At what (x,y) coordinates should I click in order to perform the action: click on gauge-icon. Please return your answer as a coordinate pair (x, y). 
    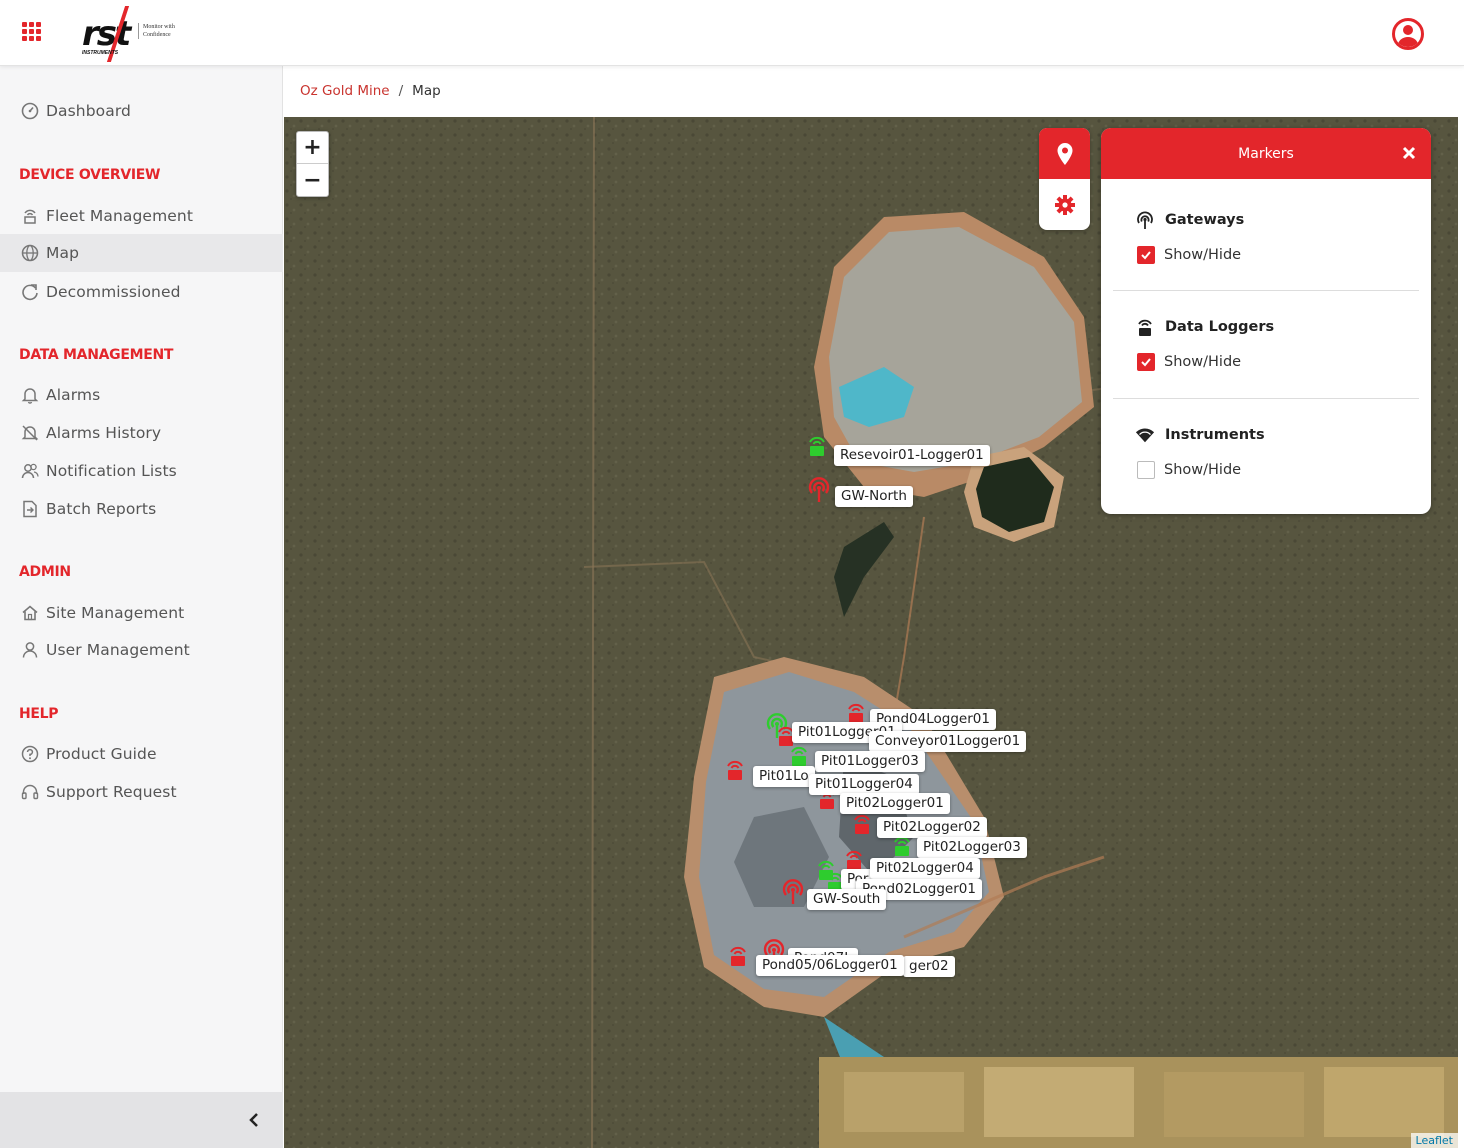
    Looking at the image, I should click on (30, 111).